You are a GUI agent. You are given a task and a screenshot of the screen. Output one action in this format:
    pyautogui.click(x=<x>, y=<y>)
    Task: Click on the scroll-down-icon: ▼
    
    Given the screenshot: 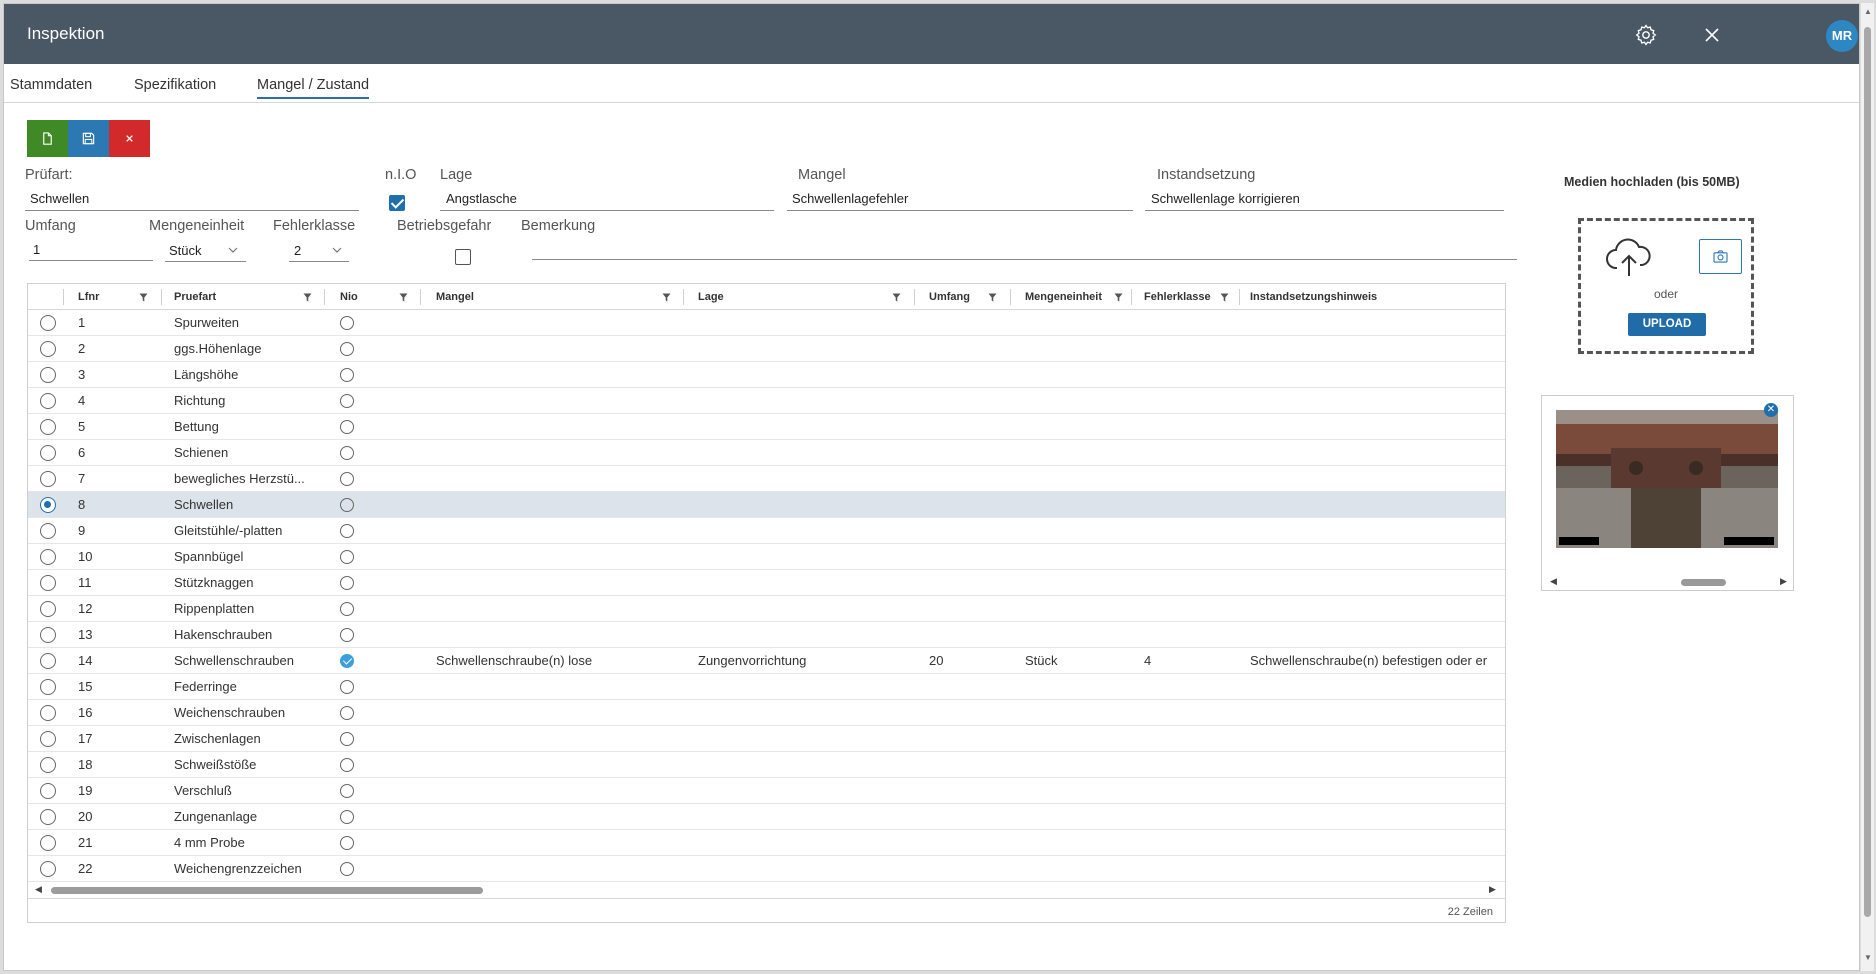 What is the action you would take?
    pyautogui.click(x=1868, y=957)
    